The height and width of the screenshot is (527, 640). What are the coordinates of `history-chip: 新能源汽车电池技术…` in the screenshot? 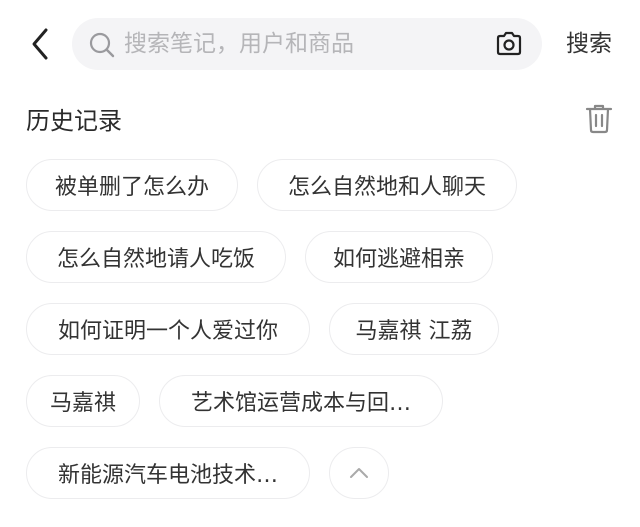 It's located at (168, 473).